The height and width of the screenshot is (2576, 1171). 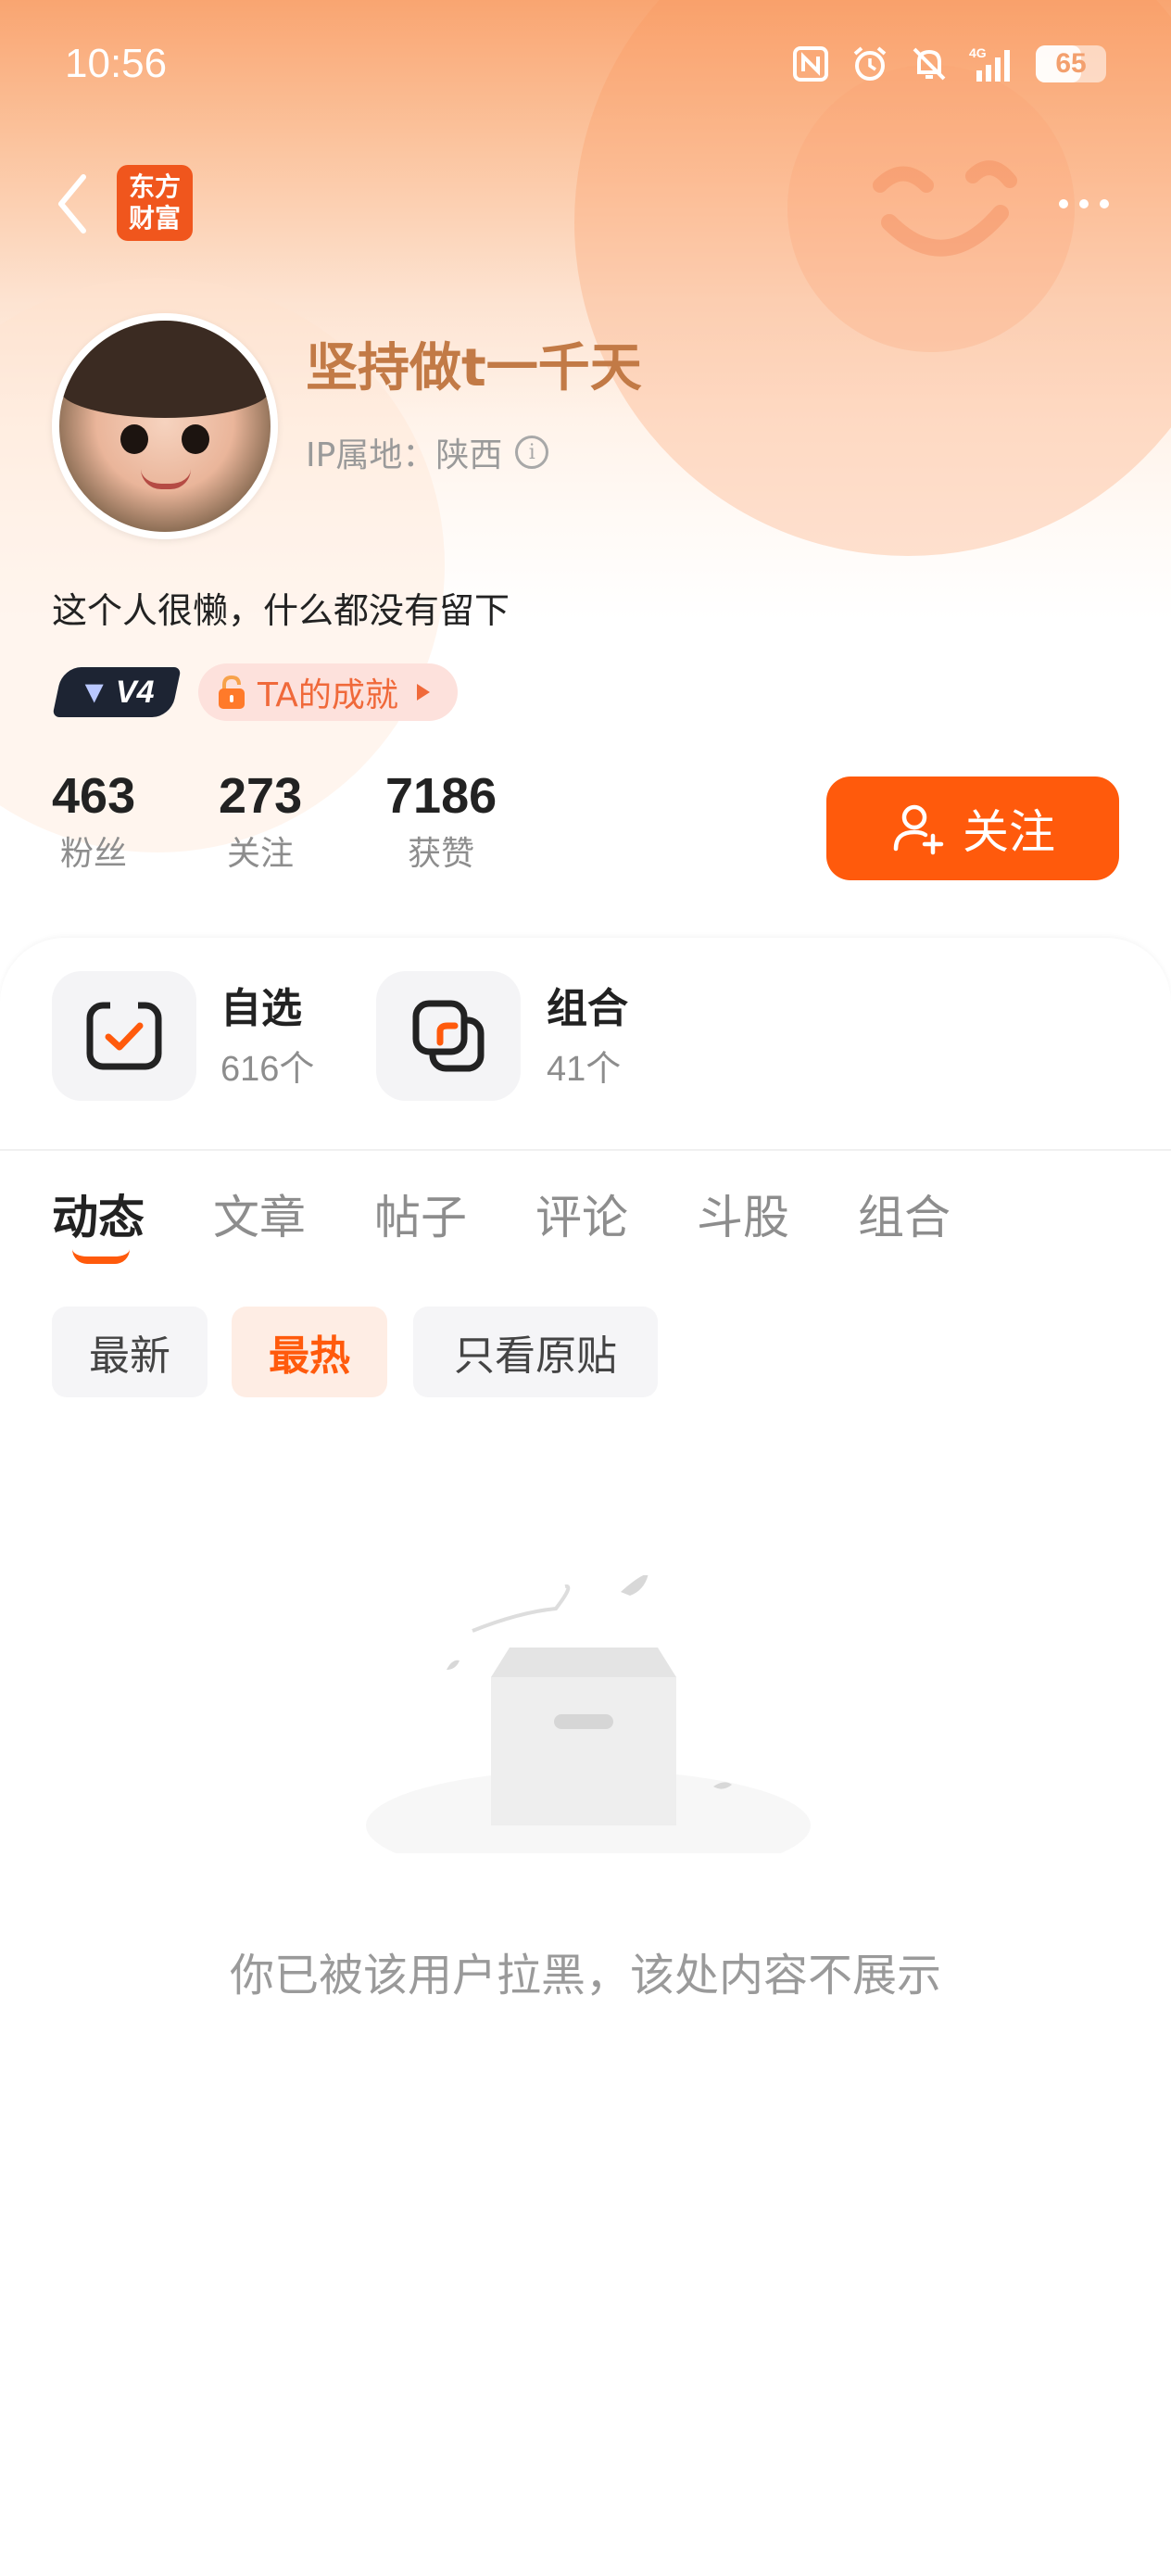 I want to click on watchlist-title: 自选, so click(x=261, y=1009).